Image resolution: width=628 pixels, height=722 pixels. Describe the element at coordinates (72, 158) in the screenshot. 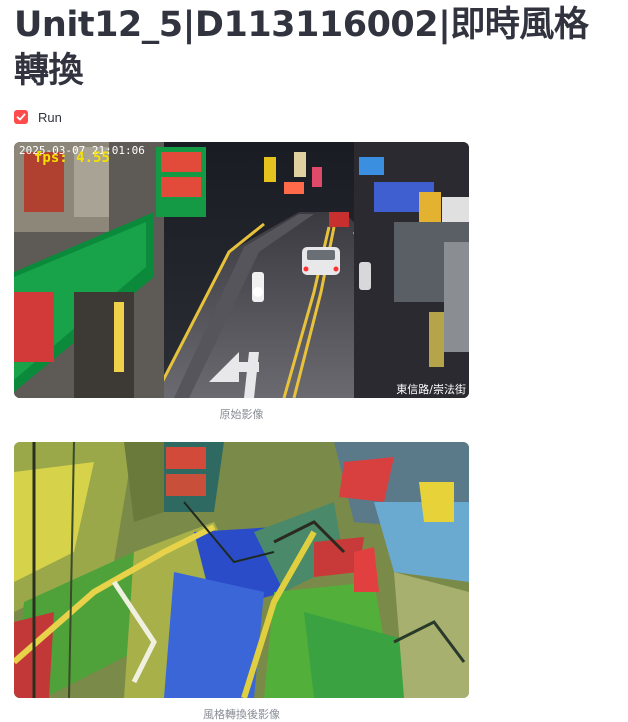

I see `fps-overlay: fps: 4.55` at that location.